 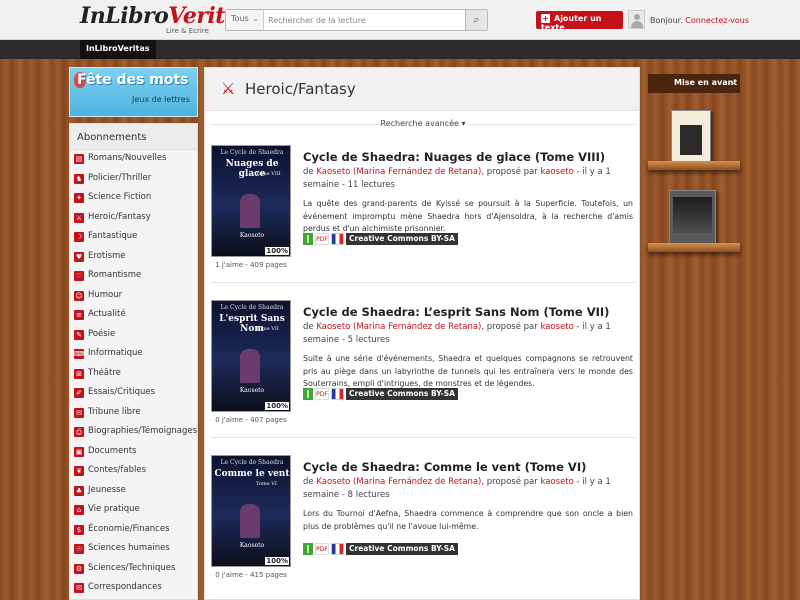 I want to click on sidebar-item-label: Documents, so click(x=112, y=450).